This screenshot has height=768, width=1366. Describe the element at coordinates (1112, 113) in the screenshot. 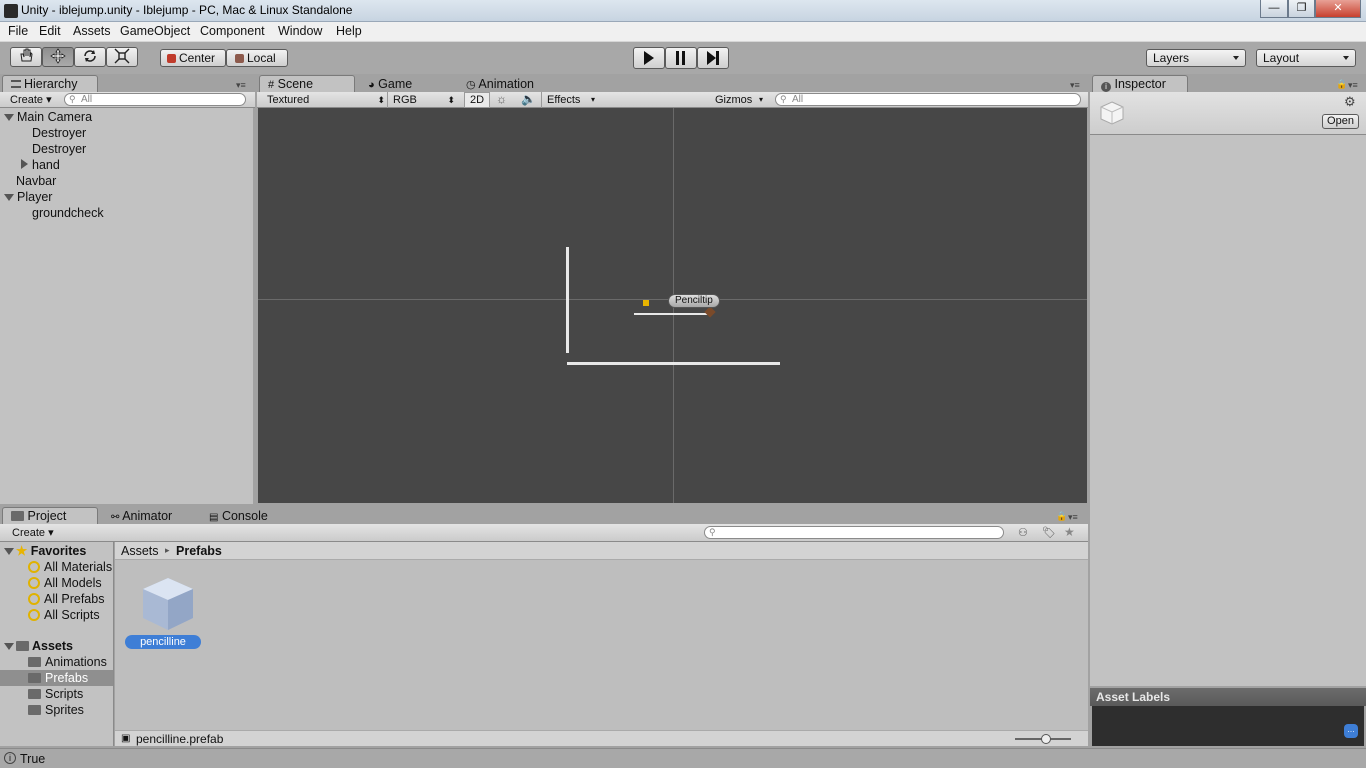

I see `prefab-icon` at that location.